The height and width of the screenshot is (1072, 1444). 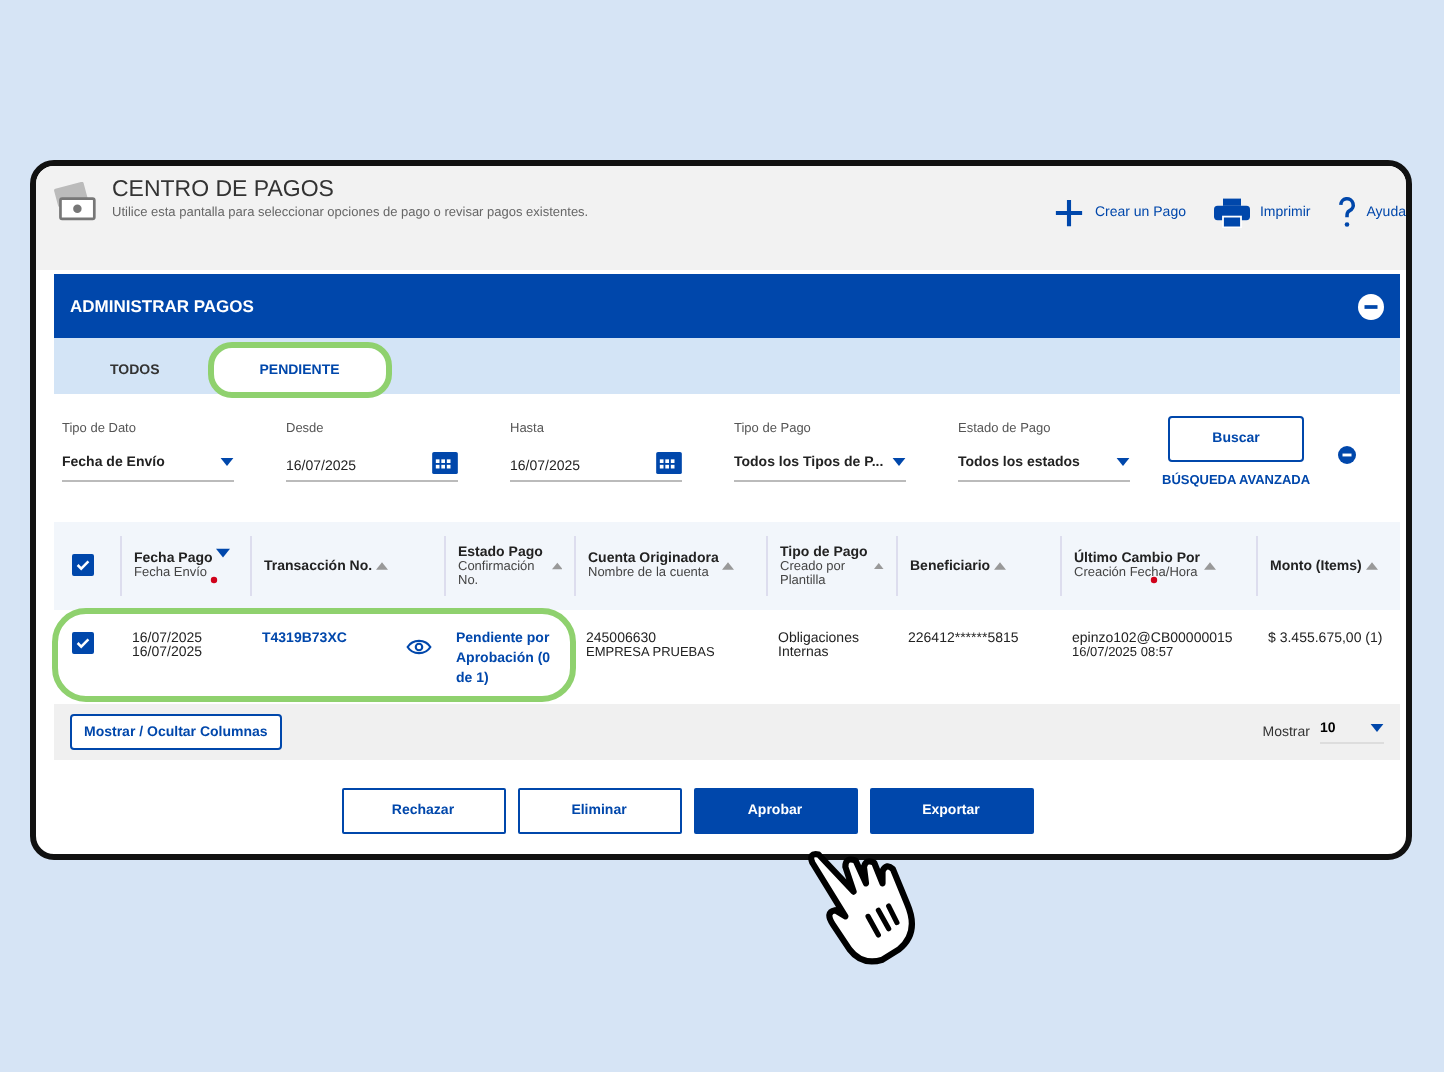 I want to click on money-icon, so click(x=74, y=202).